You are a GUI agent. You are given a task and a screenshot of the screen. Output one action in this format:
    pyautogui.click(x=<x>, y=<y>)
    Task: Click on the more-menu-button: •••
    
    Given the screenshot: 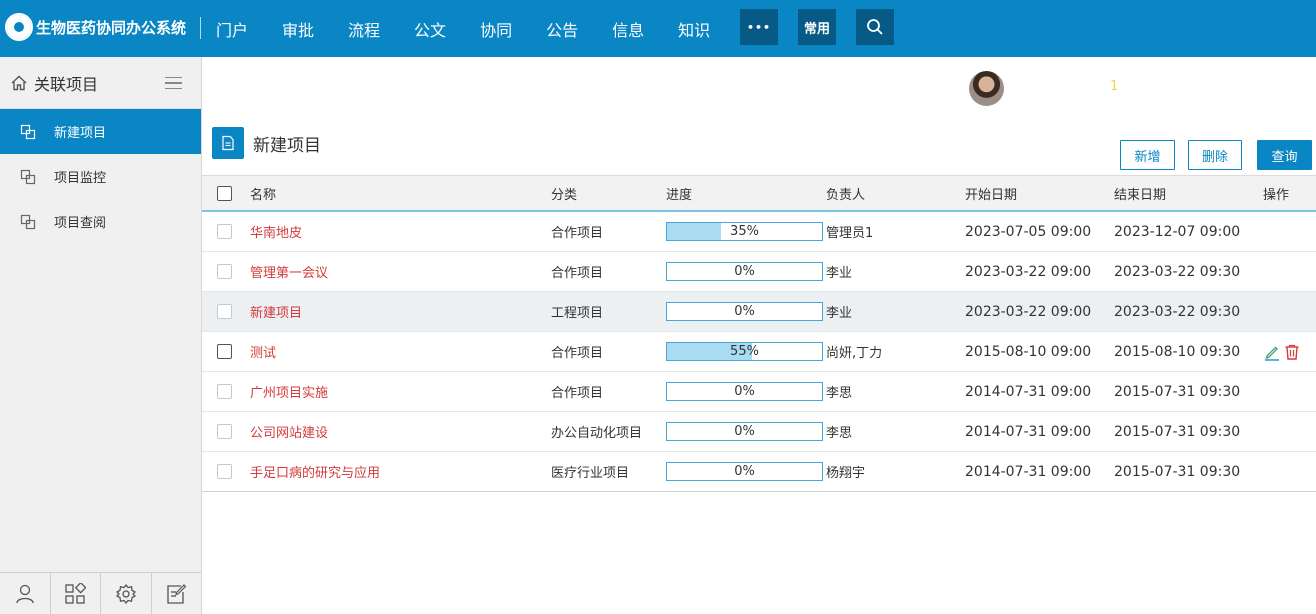 What is the action you would take?
    pyautogui.click(x=759, y=27)
    